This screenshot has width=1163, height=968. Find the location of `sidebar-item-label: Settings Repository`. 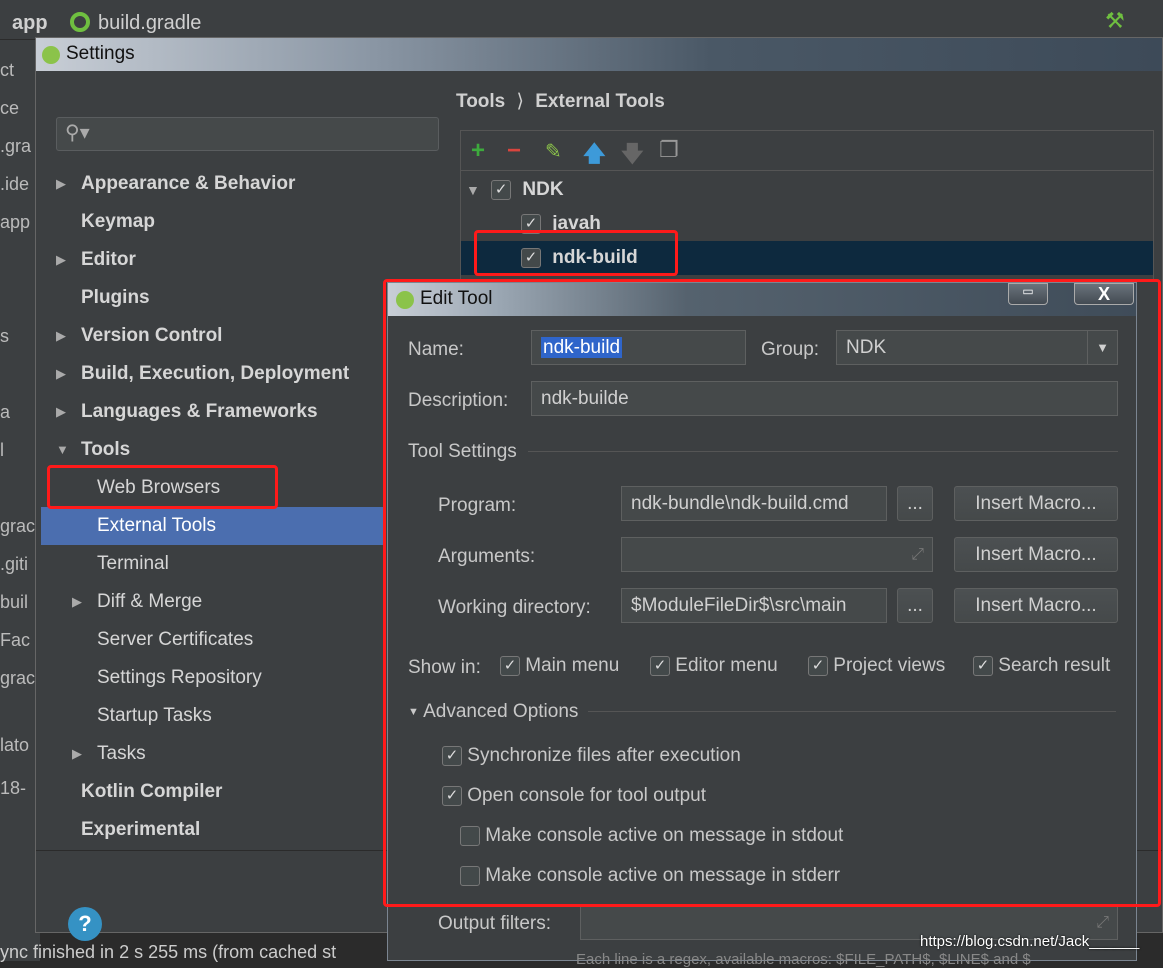

sidebar-item-label: Settings Repository is located at coordinates (179, 677).